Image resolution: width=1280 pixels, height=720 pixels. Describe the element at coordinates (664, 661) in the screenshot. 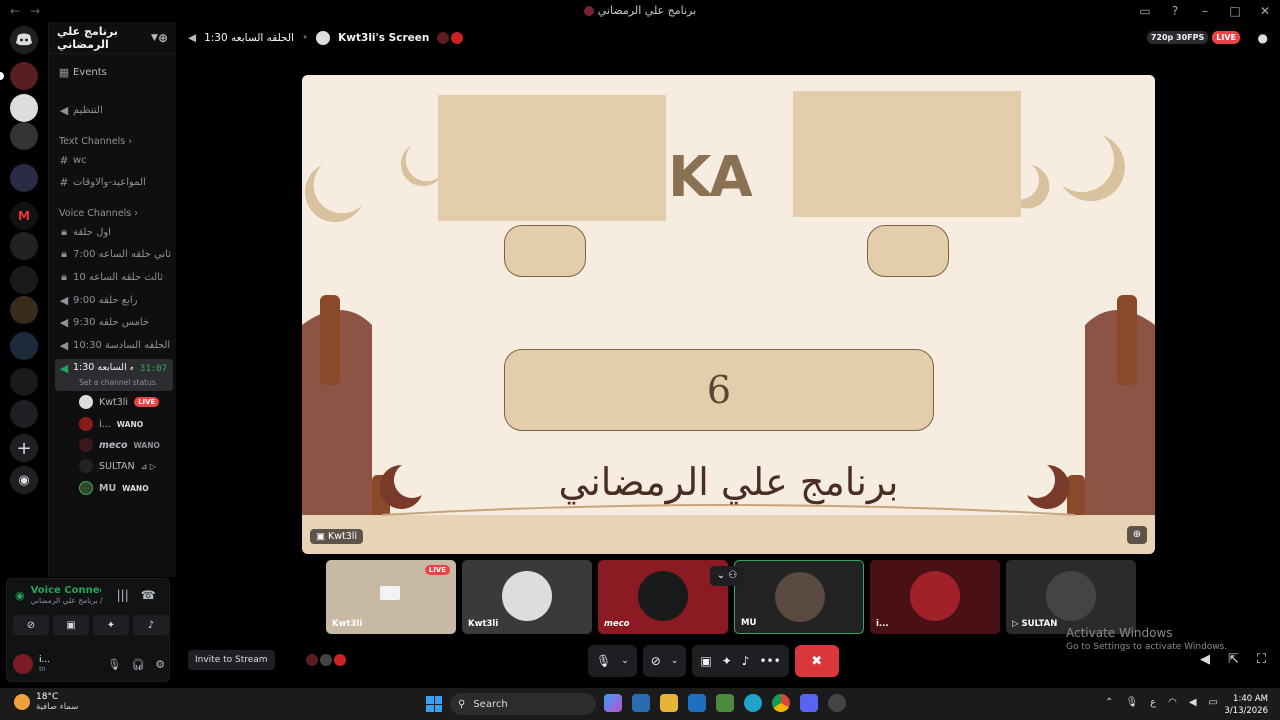

I see `camera-control: ⊘ ⌄` at that location.